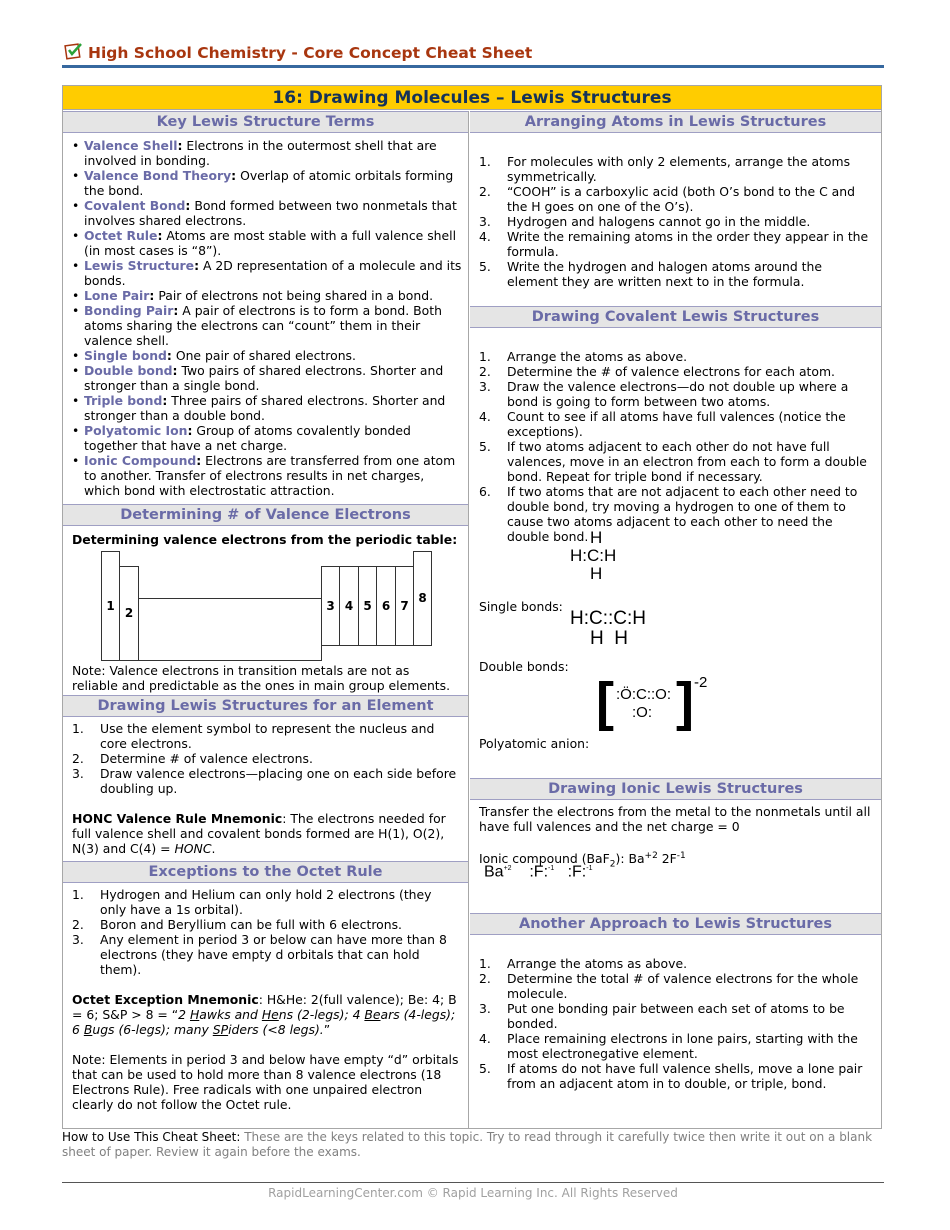 This screenshot has height=1230, width=950. What do you see at coordinates (265, 515) in the screenshot?
I see `valence-heading: Determining # of Valence Electrons` at bounding box center [265, 515].